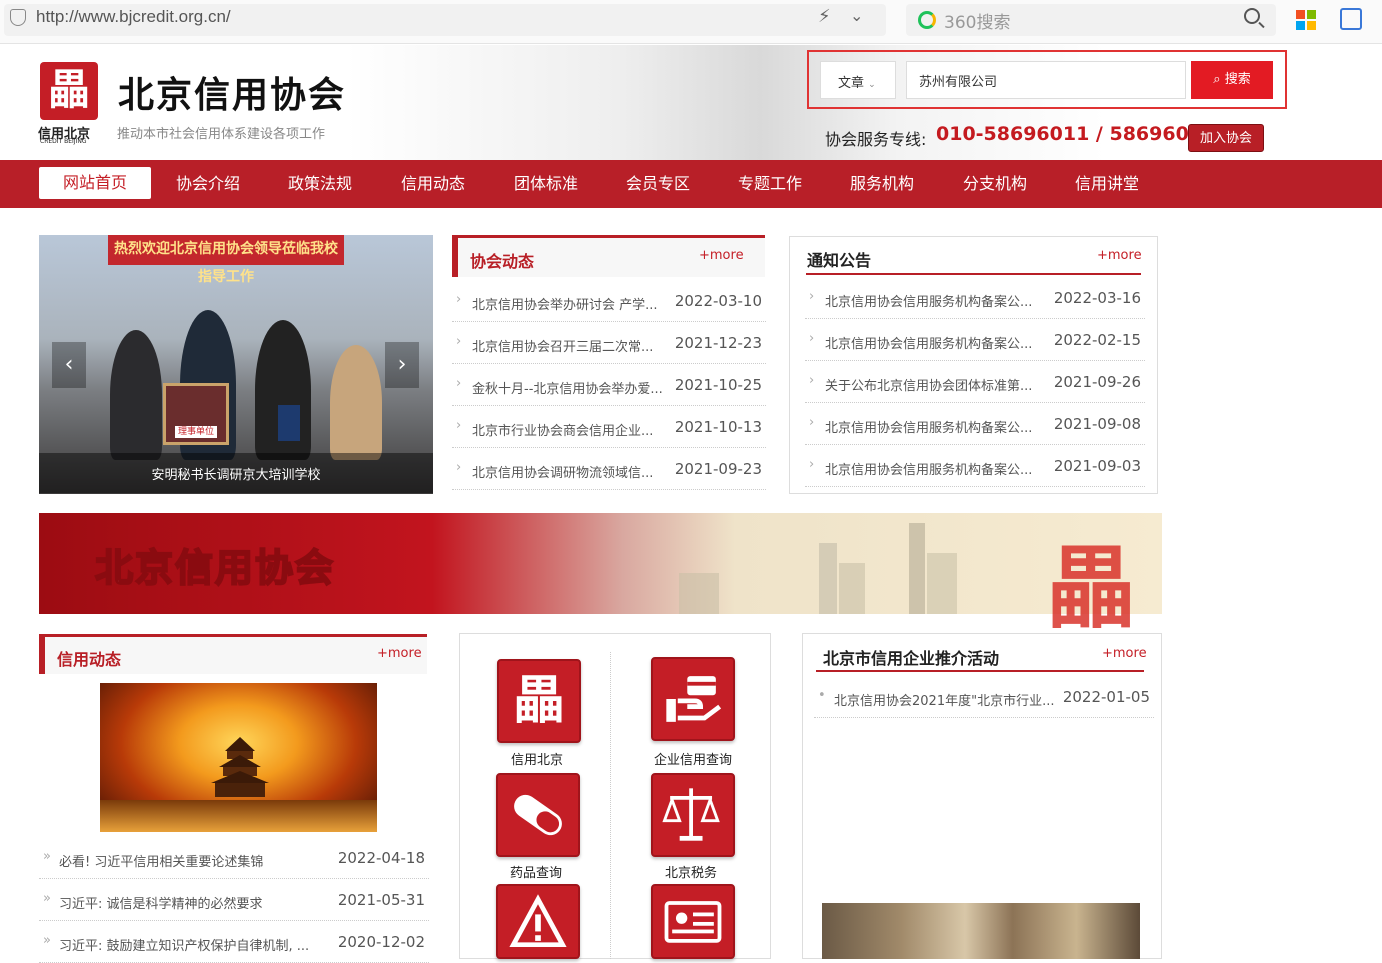  What do you see at coordinates (839, 259) in the screenshot?
I see `notices-title: 通知公告` at bounding box center [839, 259].